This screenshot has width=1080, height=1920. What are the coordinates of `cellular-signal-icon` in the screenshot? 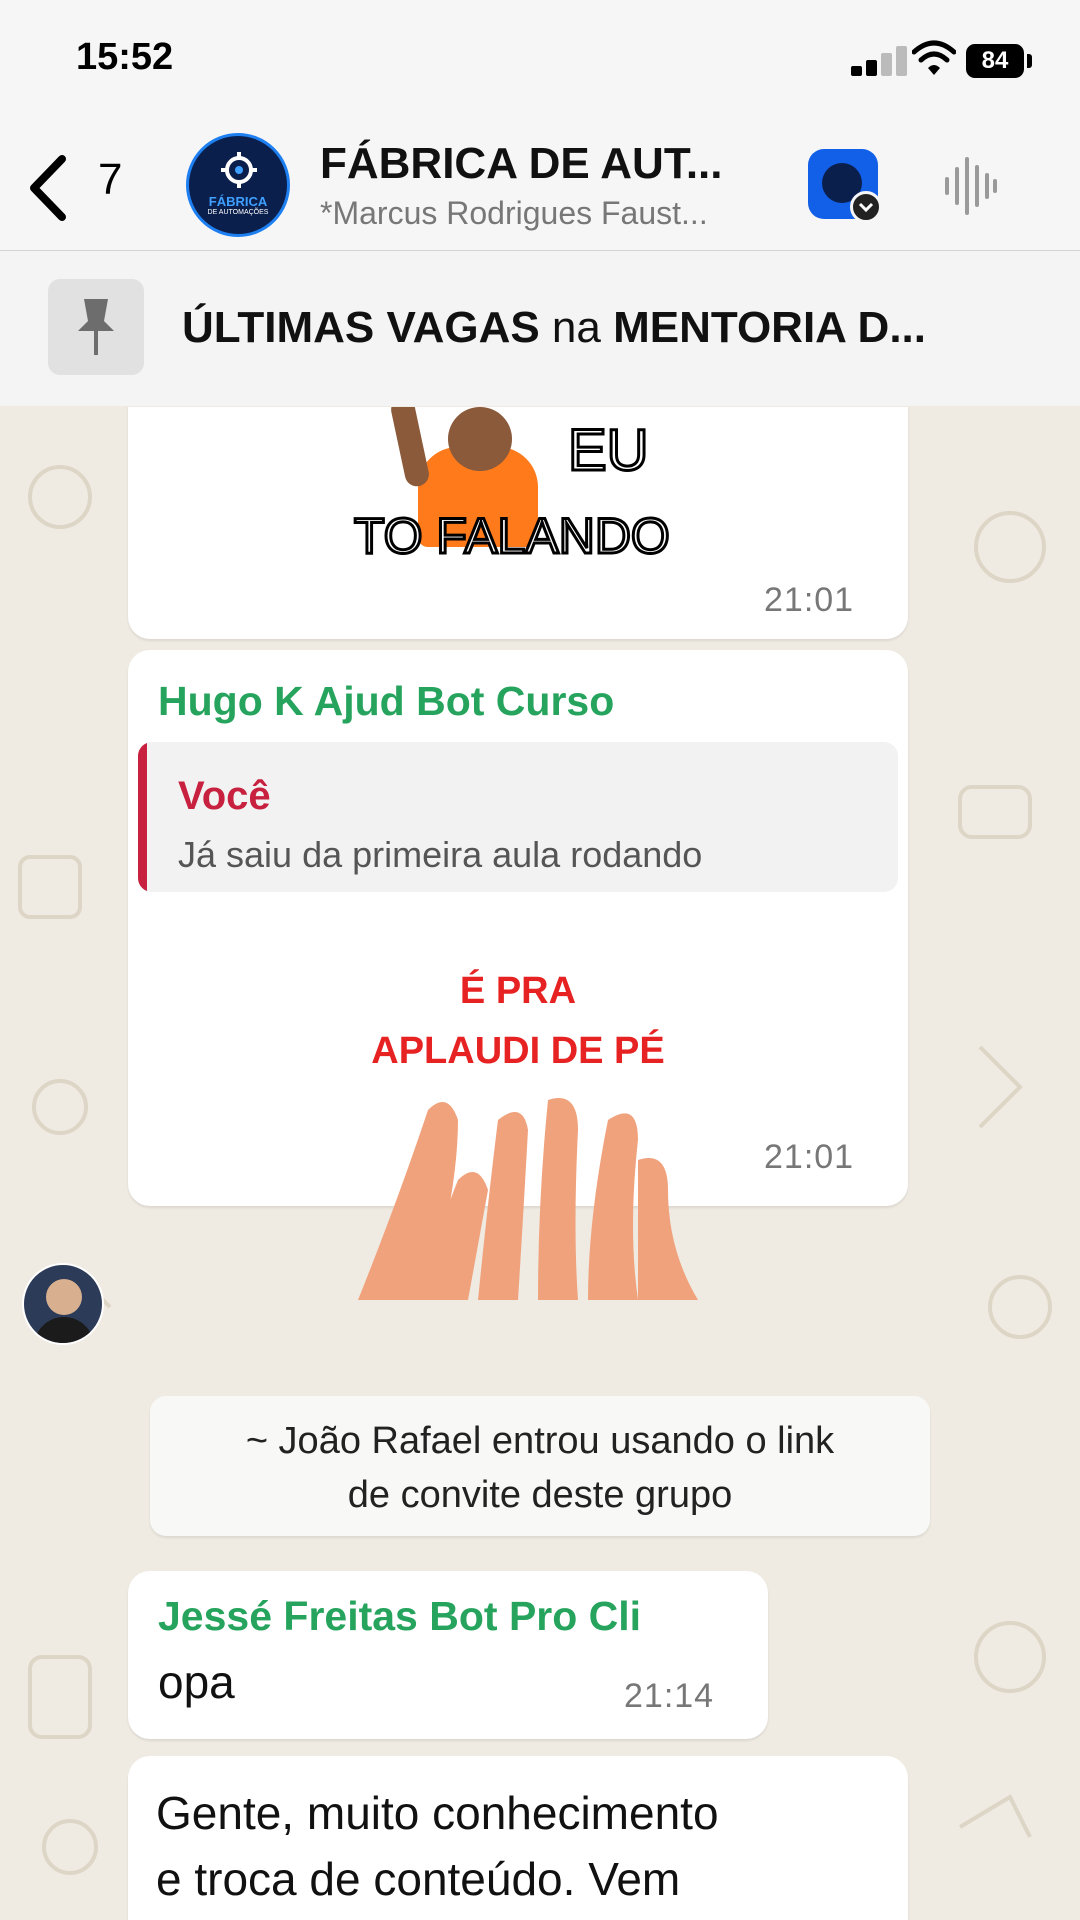 It's located at (880, 61).